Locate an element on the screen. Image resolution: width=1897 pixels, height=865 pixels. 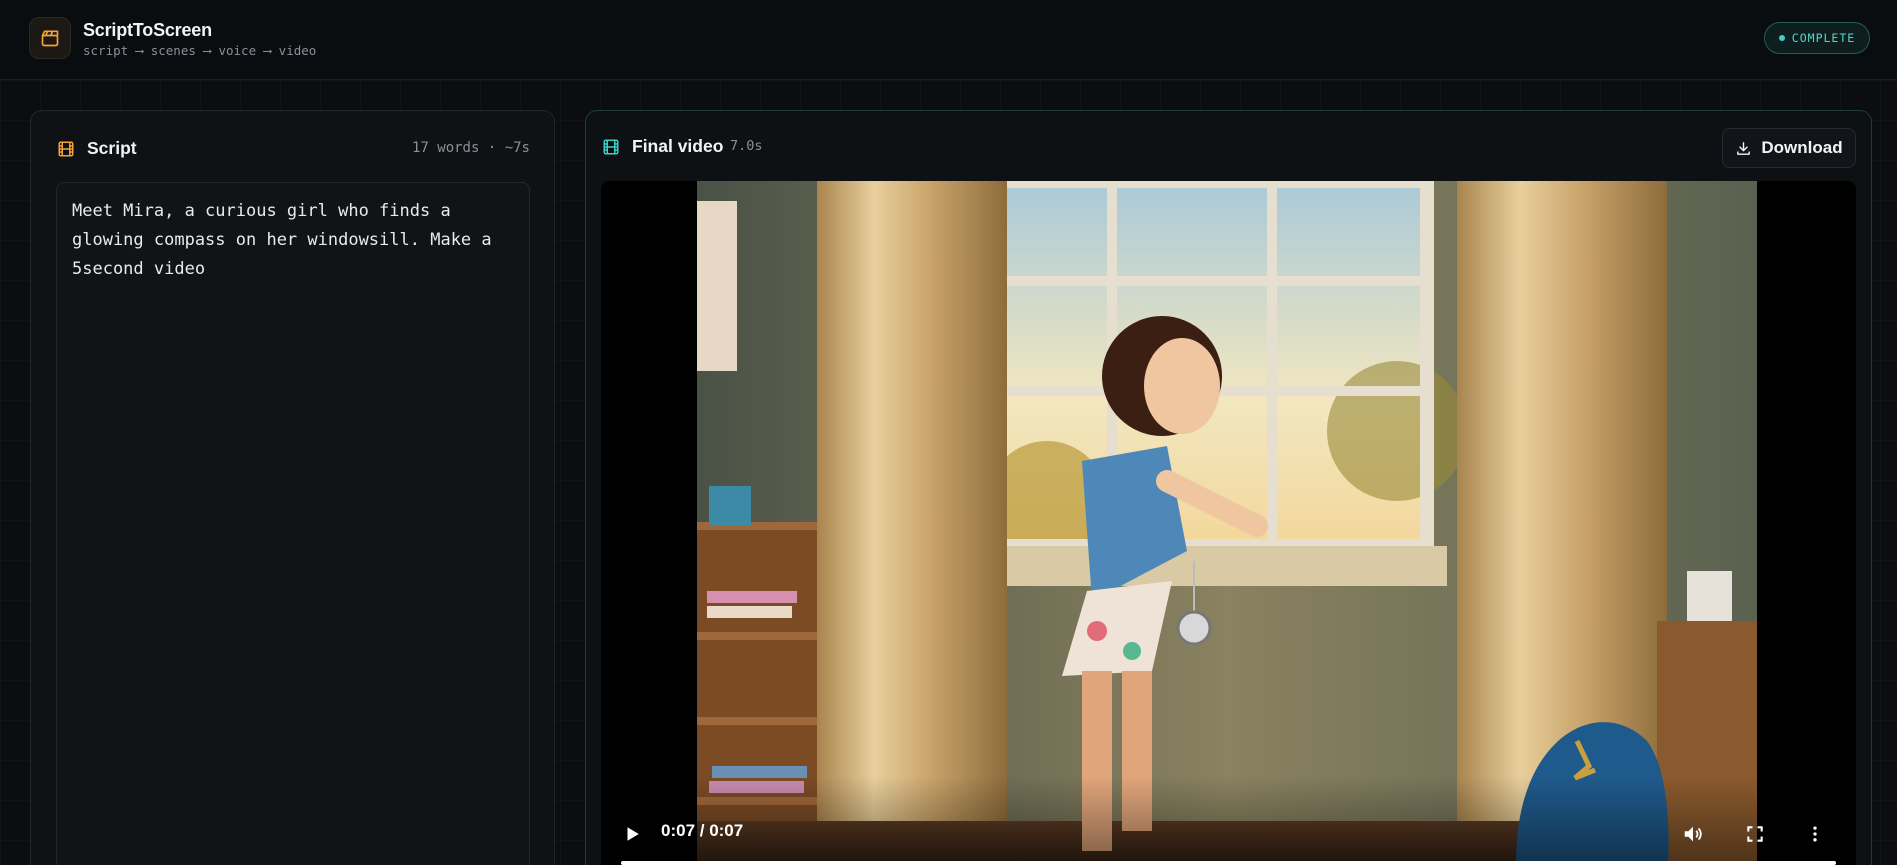
app-logo is located at coordinates (50, 38).